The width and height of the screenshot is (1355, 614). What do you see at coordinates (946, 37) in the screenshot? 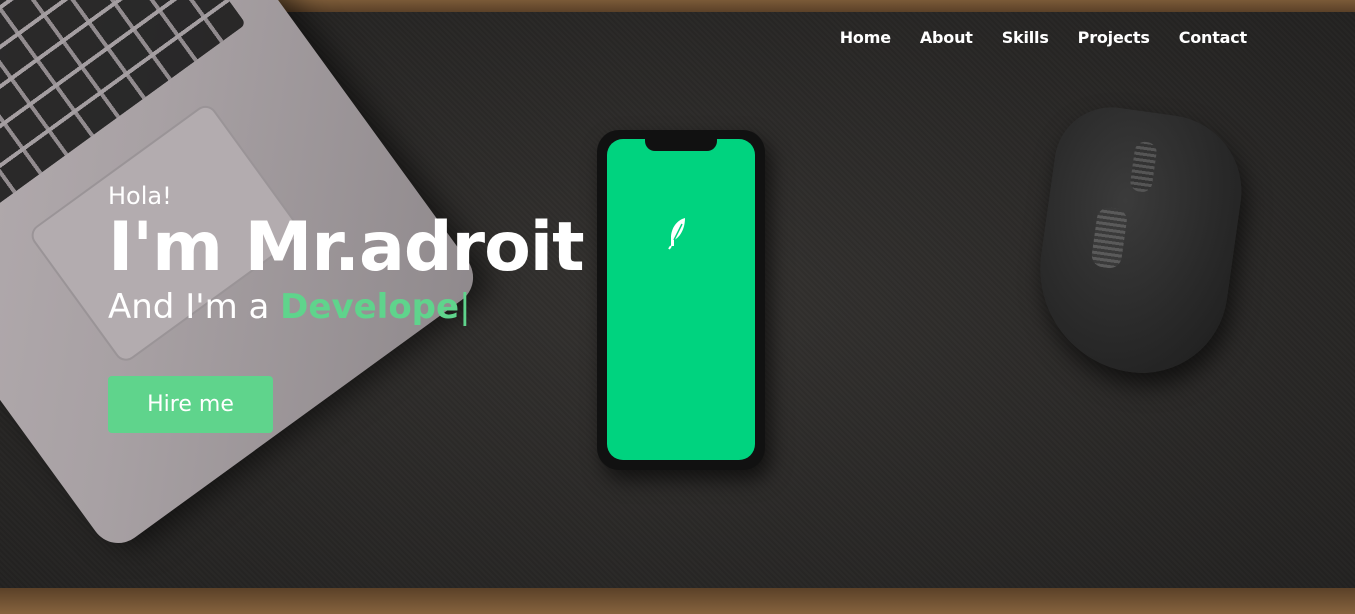
I see `nav-about: About` at bounding box center [946, 37].